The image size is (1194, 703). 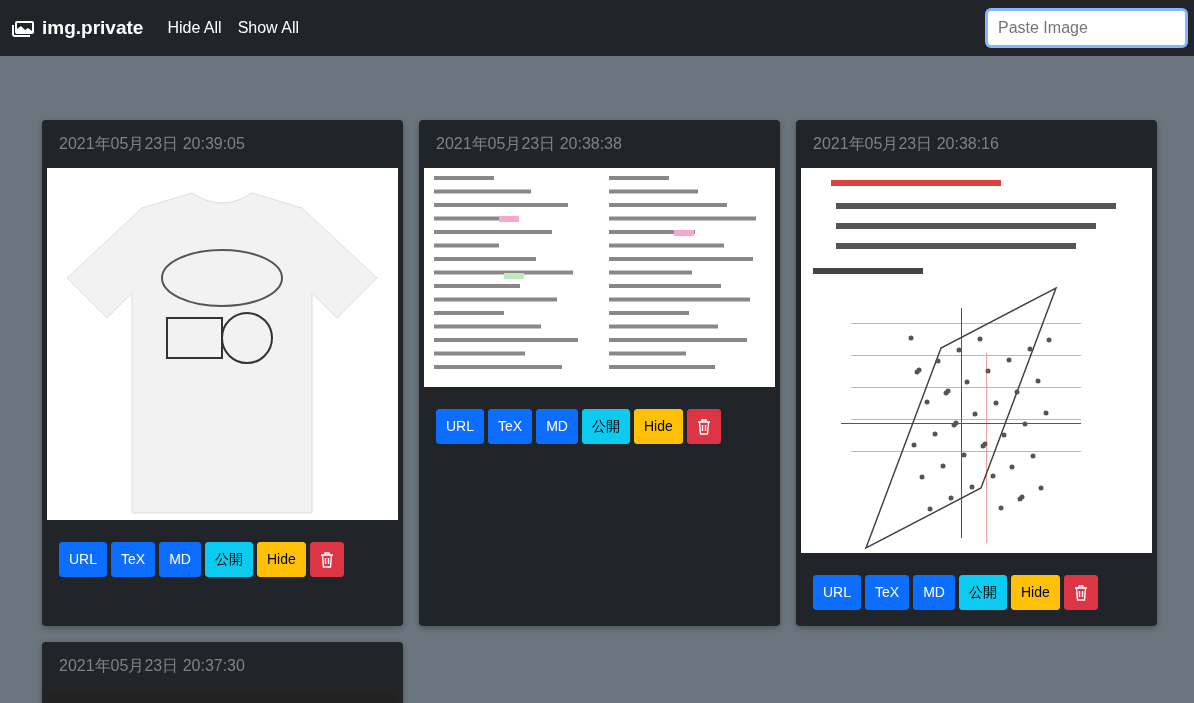 I want to click on nav-link: Hide All, so click(x=194, y=28).